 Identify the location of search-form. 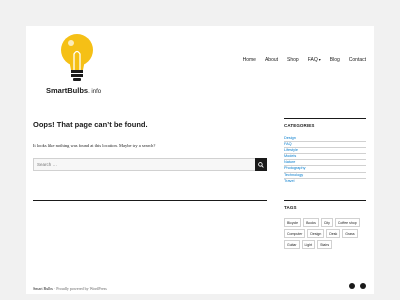
(150, 164).